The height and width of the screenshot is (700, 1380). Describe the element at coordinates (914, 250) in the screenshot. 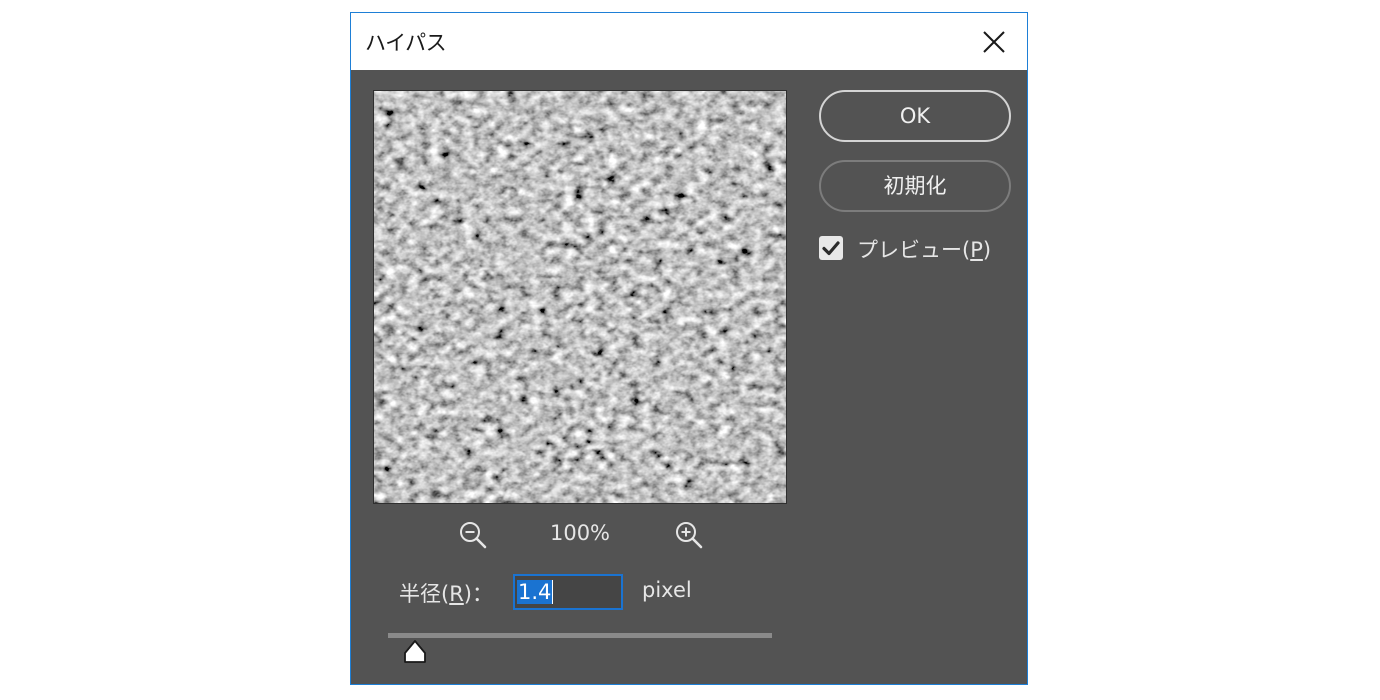

I see `preview-label-prefix: プレビュー(` at that location.